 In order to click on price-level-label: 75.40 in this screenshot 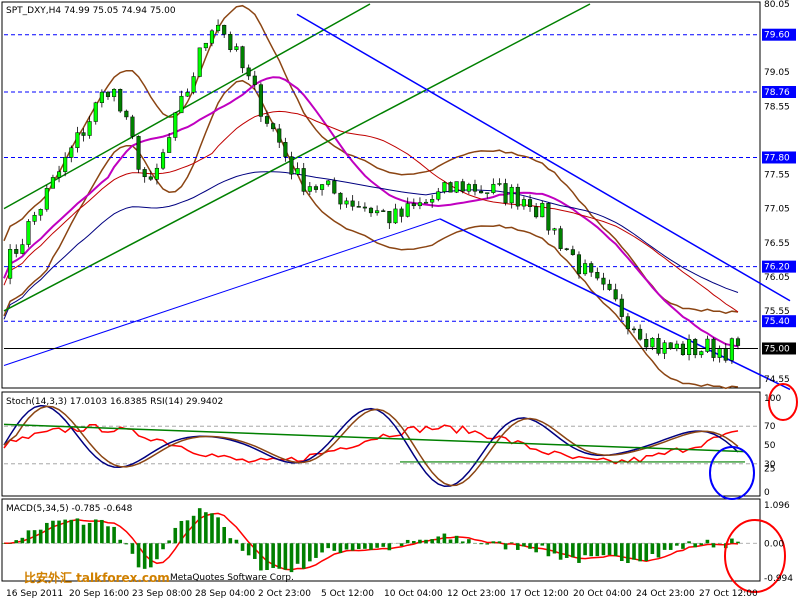, I will do `click(777, 322)`.